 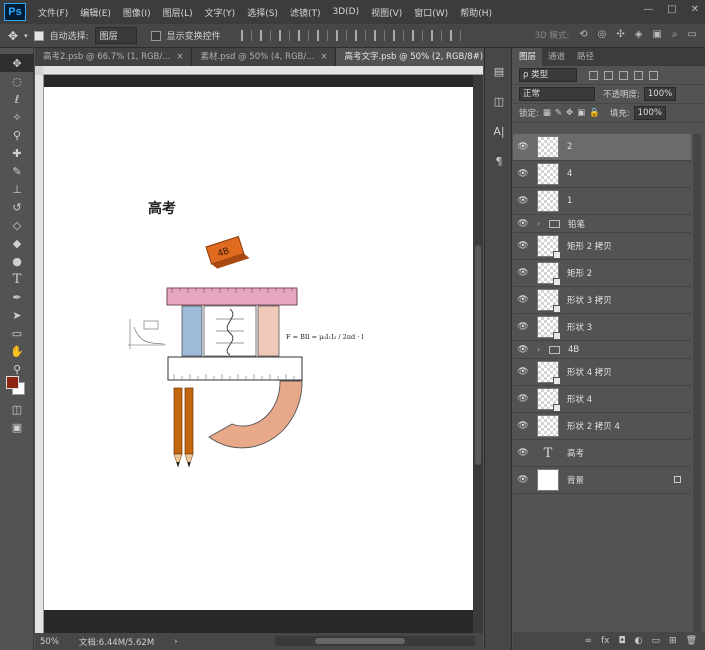 I want to click on paragraph-panel-icon: ¶, so click(x=499, y=161).